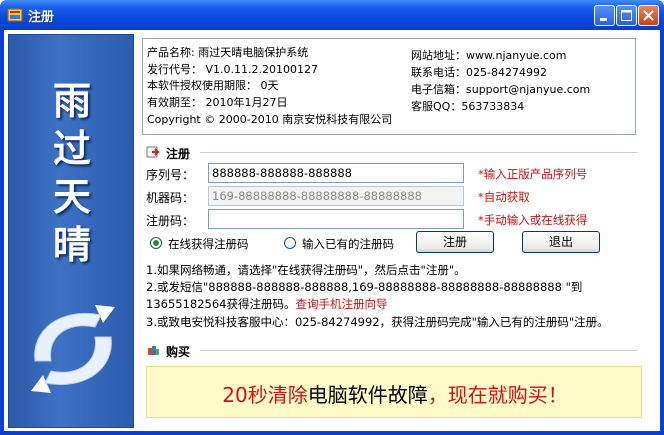 This screenshot has height=435, width=664. What do you see at coordinates (604, 15) in the screenshot?
I see `minimize-button` at bounding box center [604, 15].